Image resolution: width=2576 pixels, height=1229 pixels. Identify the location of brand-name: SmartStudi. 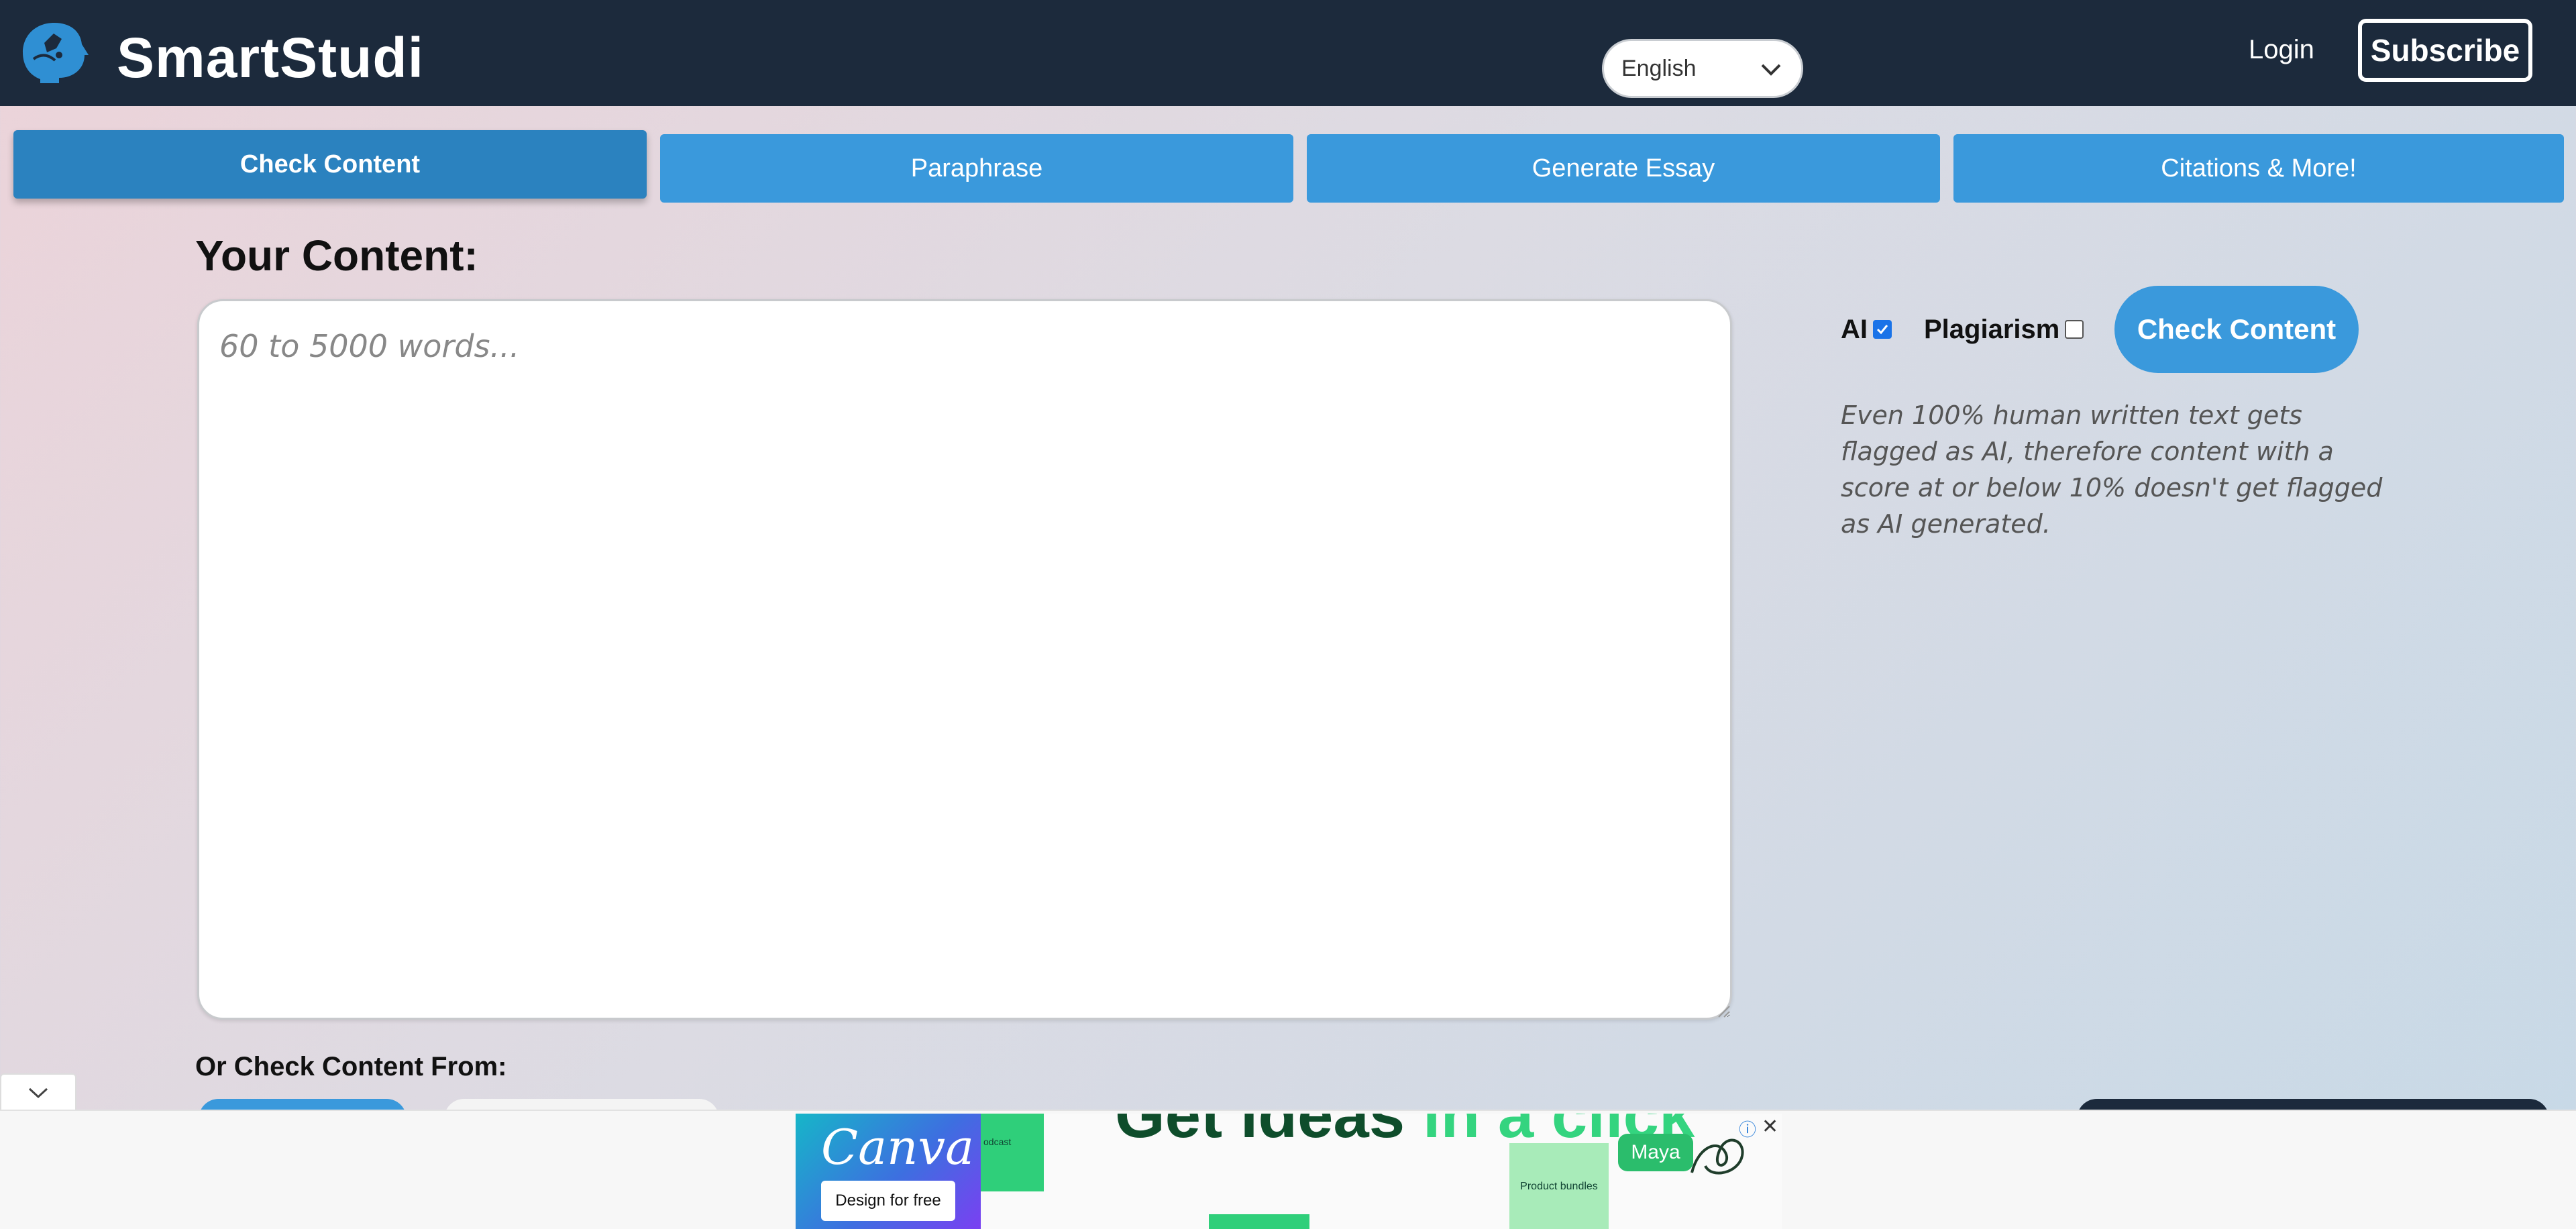
(270, 58).